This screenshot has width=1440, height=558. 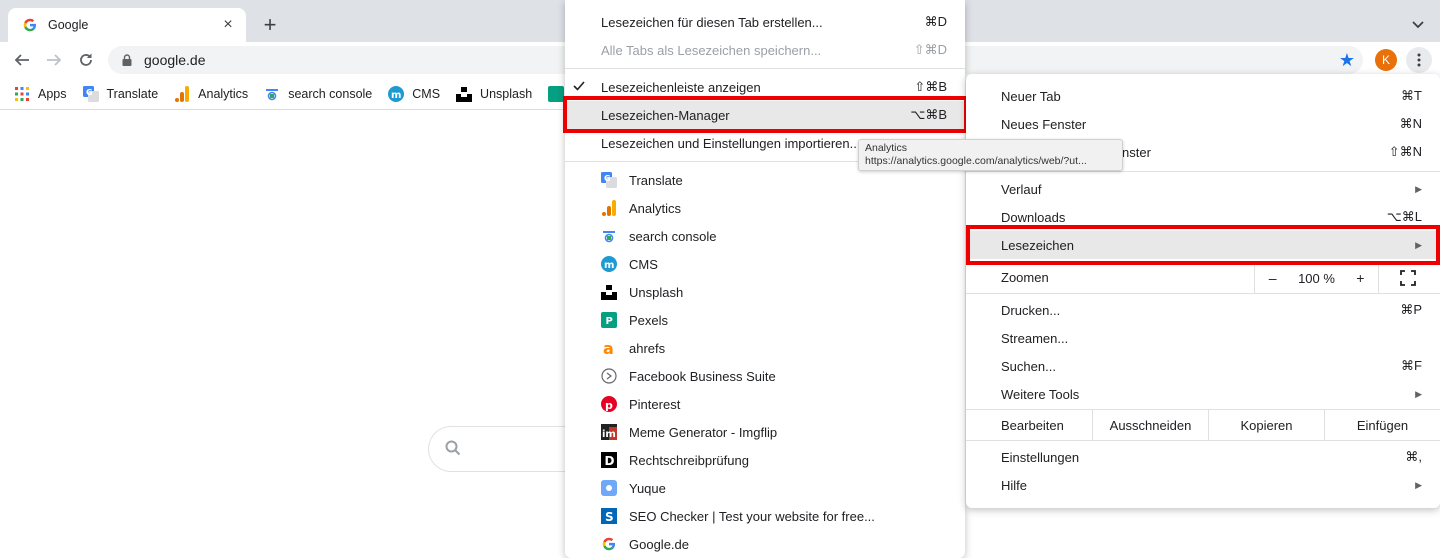 What do you see at coordinates (765, 432) in the screenshot?
I see `bookmark-item-imgflip: im Meme Generator - Imgflip` at bounding box center [765, 432].